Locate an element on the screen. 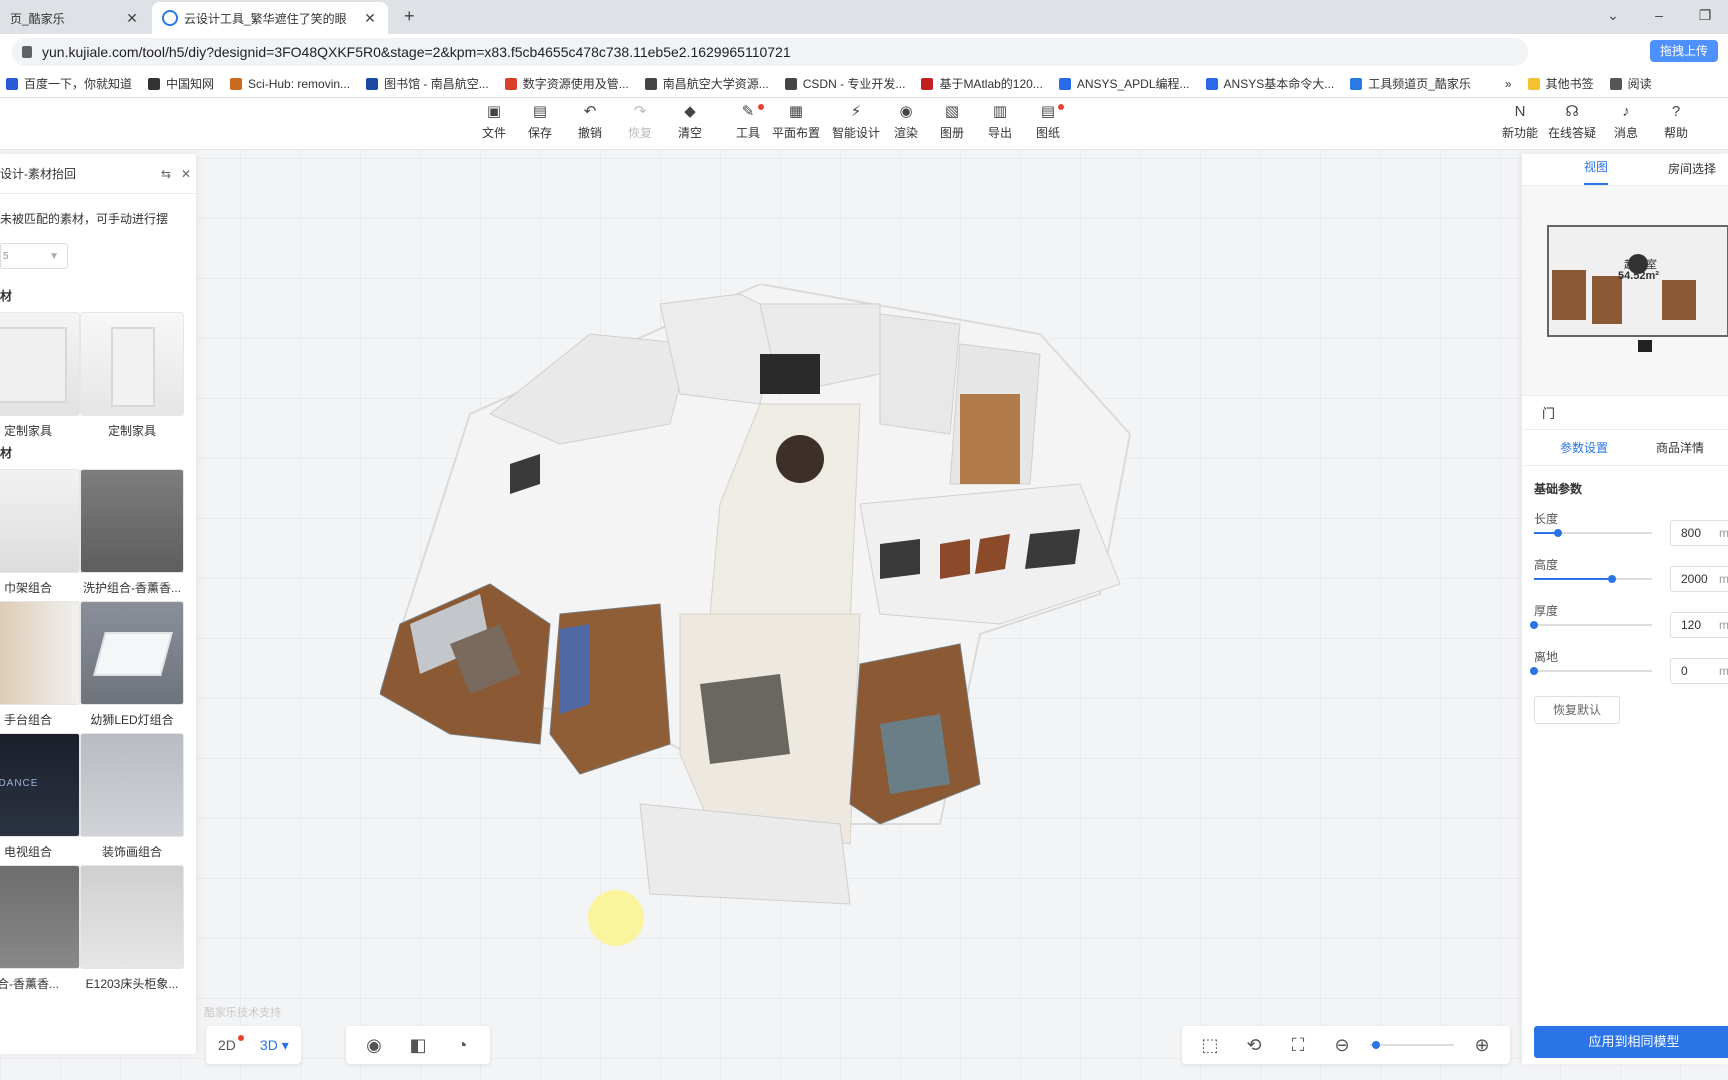 The image size is (1728, 1080). list-item: 手台组合 is located at coordinates (40, 664).